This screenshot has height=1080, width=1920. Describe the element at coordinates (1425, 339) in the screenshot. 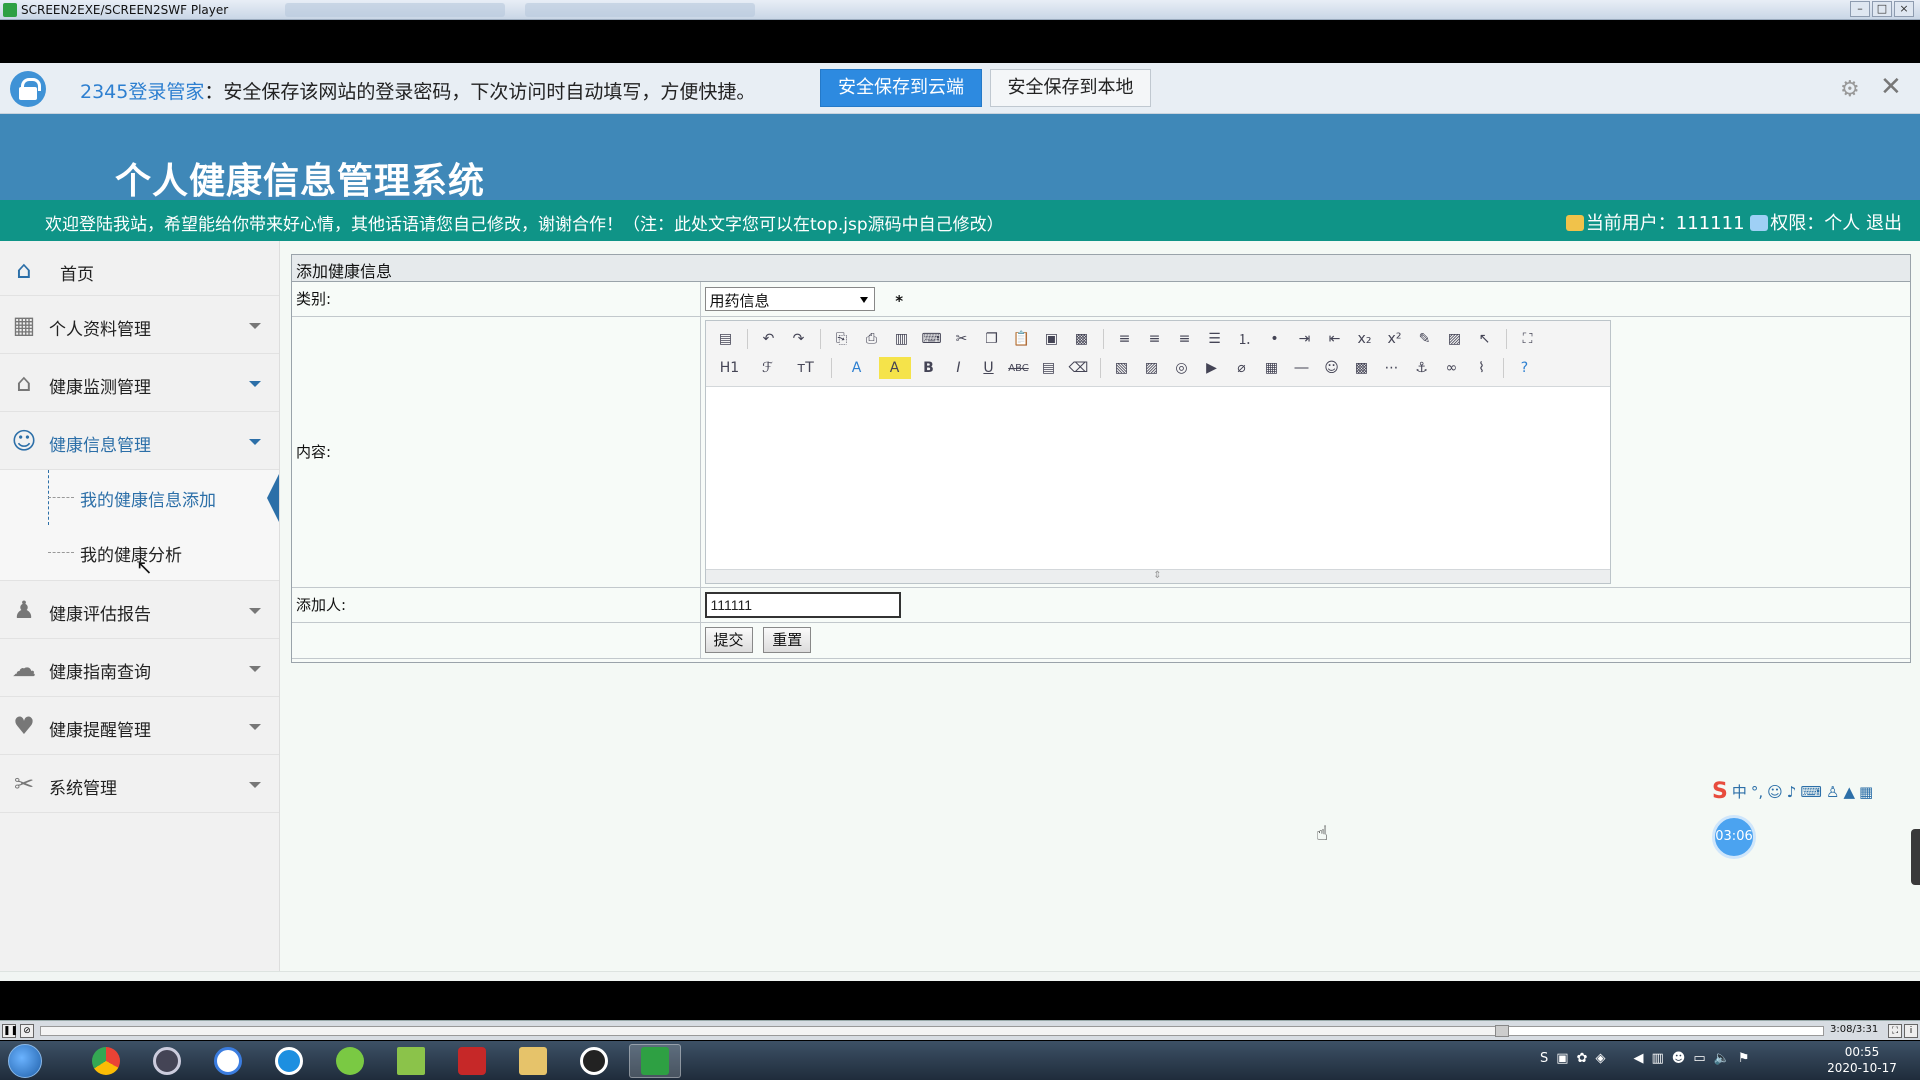

I see `clear-format-icon: ✎` at that location.